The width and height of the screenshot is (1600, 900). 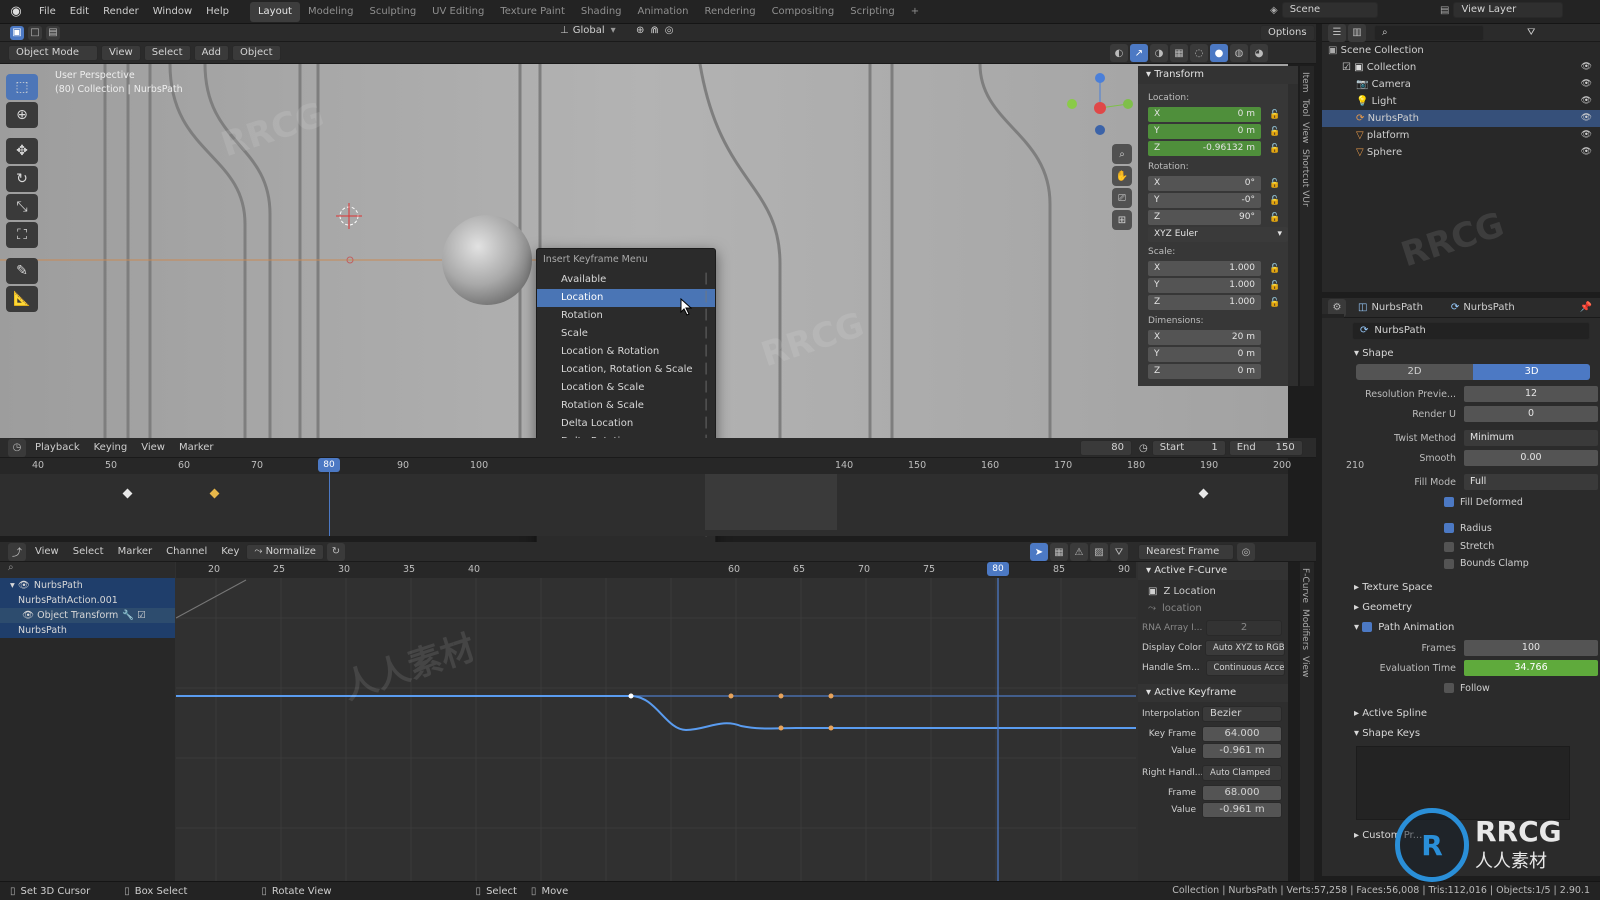 I want to click on viewport-menu-view: View, so click(x=121, y=52).